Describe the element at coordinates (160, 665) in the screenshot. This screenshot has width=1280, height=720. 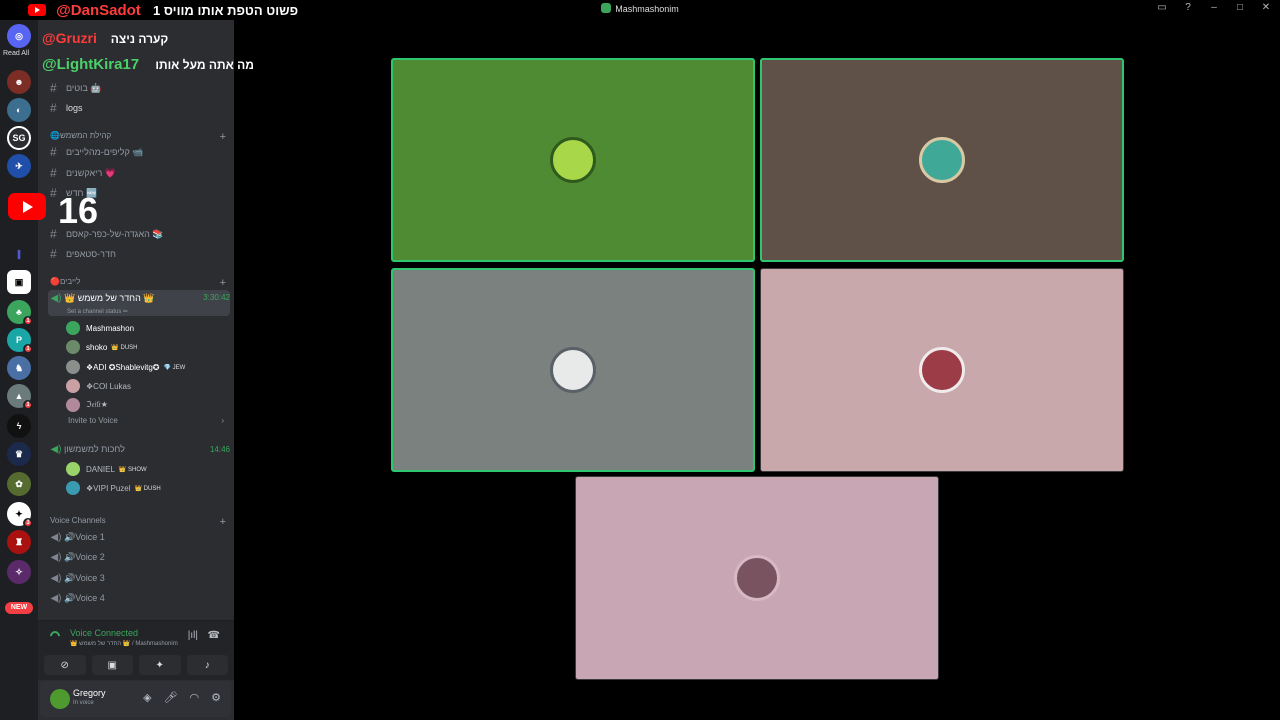
I see `activities-icon: ✦` at that location.